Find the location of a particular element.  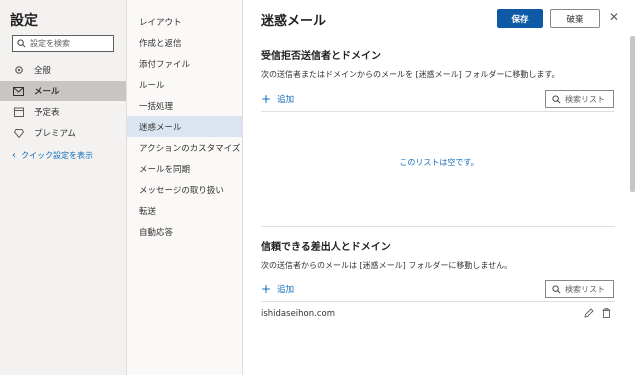

menu-item-label: 自動応答 is located at coordinates (156, 232).